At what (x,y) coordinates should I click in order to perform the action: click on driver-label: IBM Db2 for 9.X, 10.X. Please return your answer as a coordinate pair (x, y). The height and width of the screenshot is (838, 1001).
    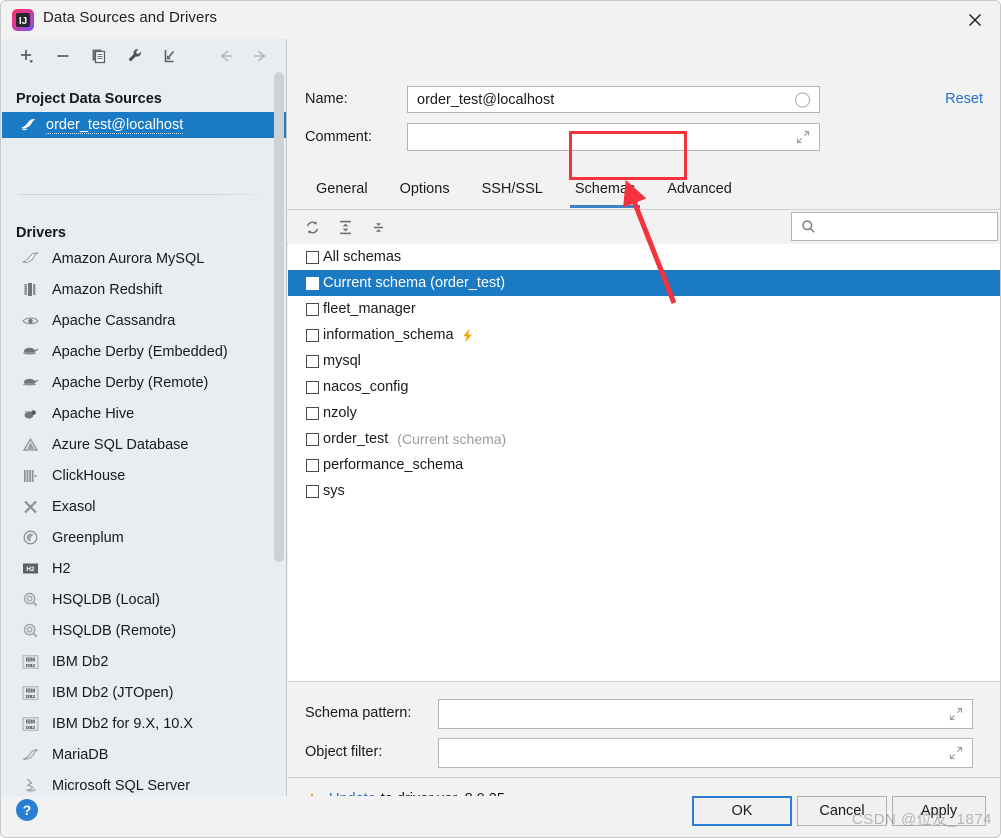
    Looking at the image, I should click on (123, 723).